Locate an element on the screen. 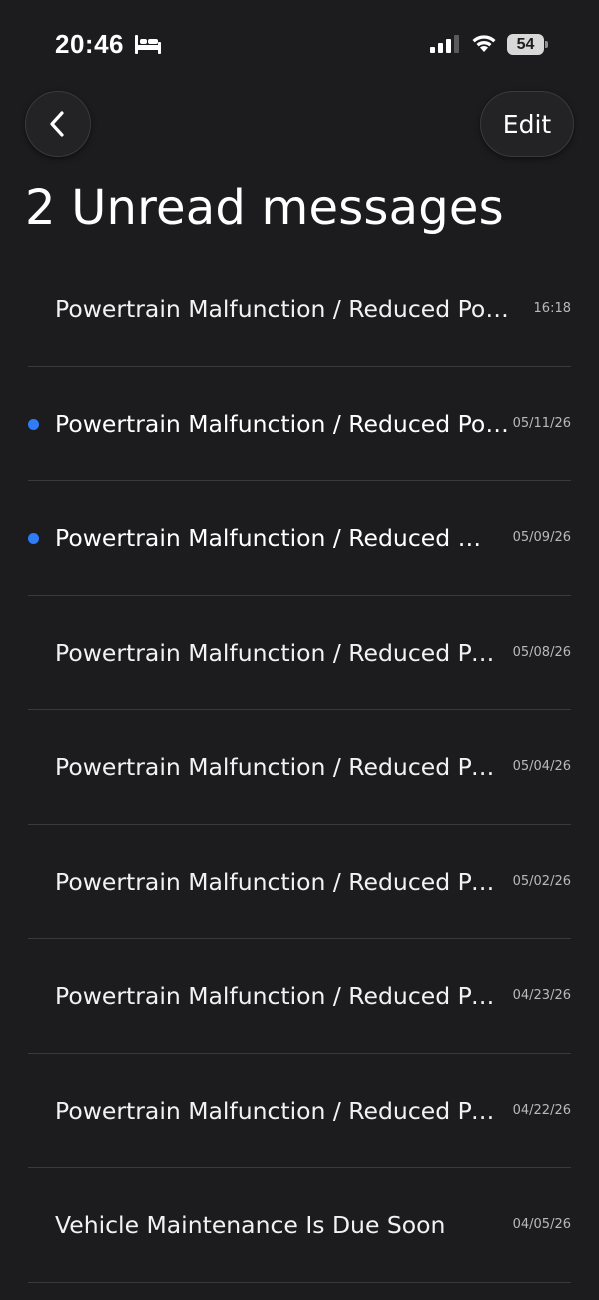 The image size is (599, 1300). message-row: Vehicle Maintenance Is Due Soon 04/05/26 is located at coordinates (299, 1225).